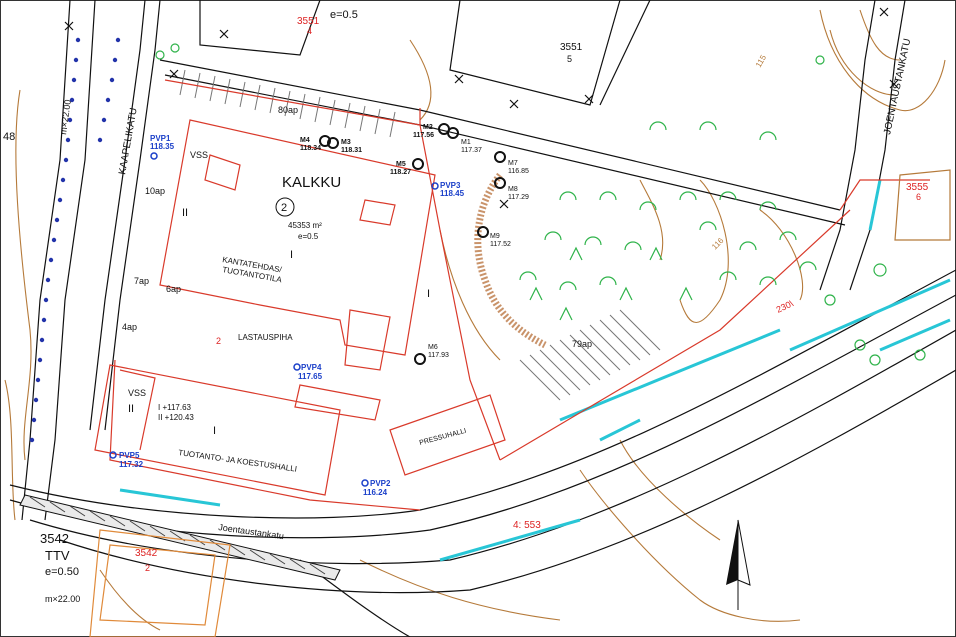 The height and width of the screenshot is (637, 956). What do you see at coordinates (351, 150) in the screenshot?
I see `point-m3-elev: 118.31` at bounding box center [351, 150].